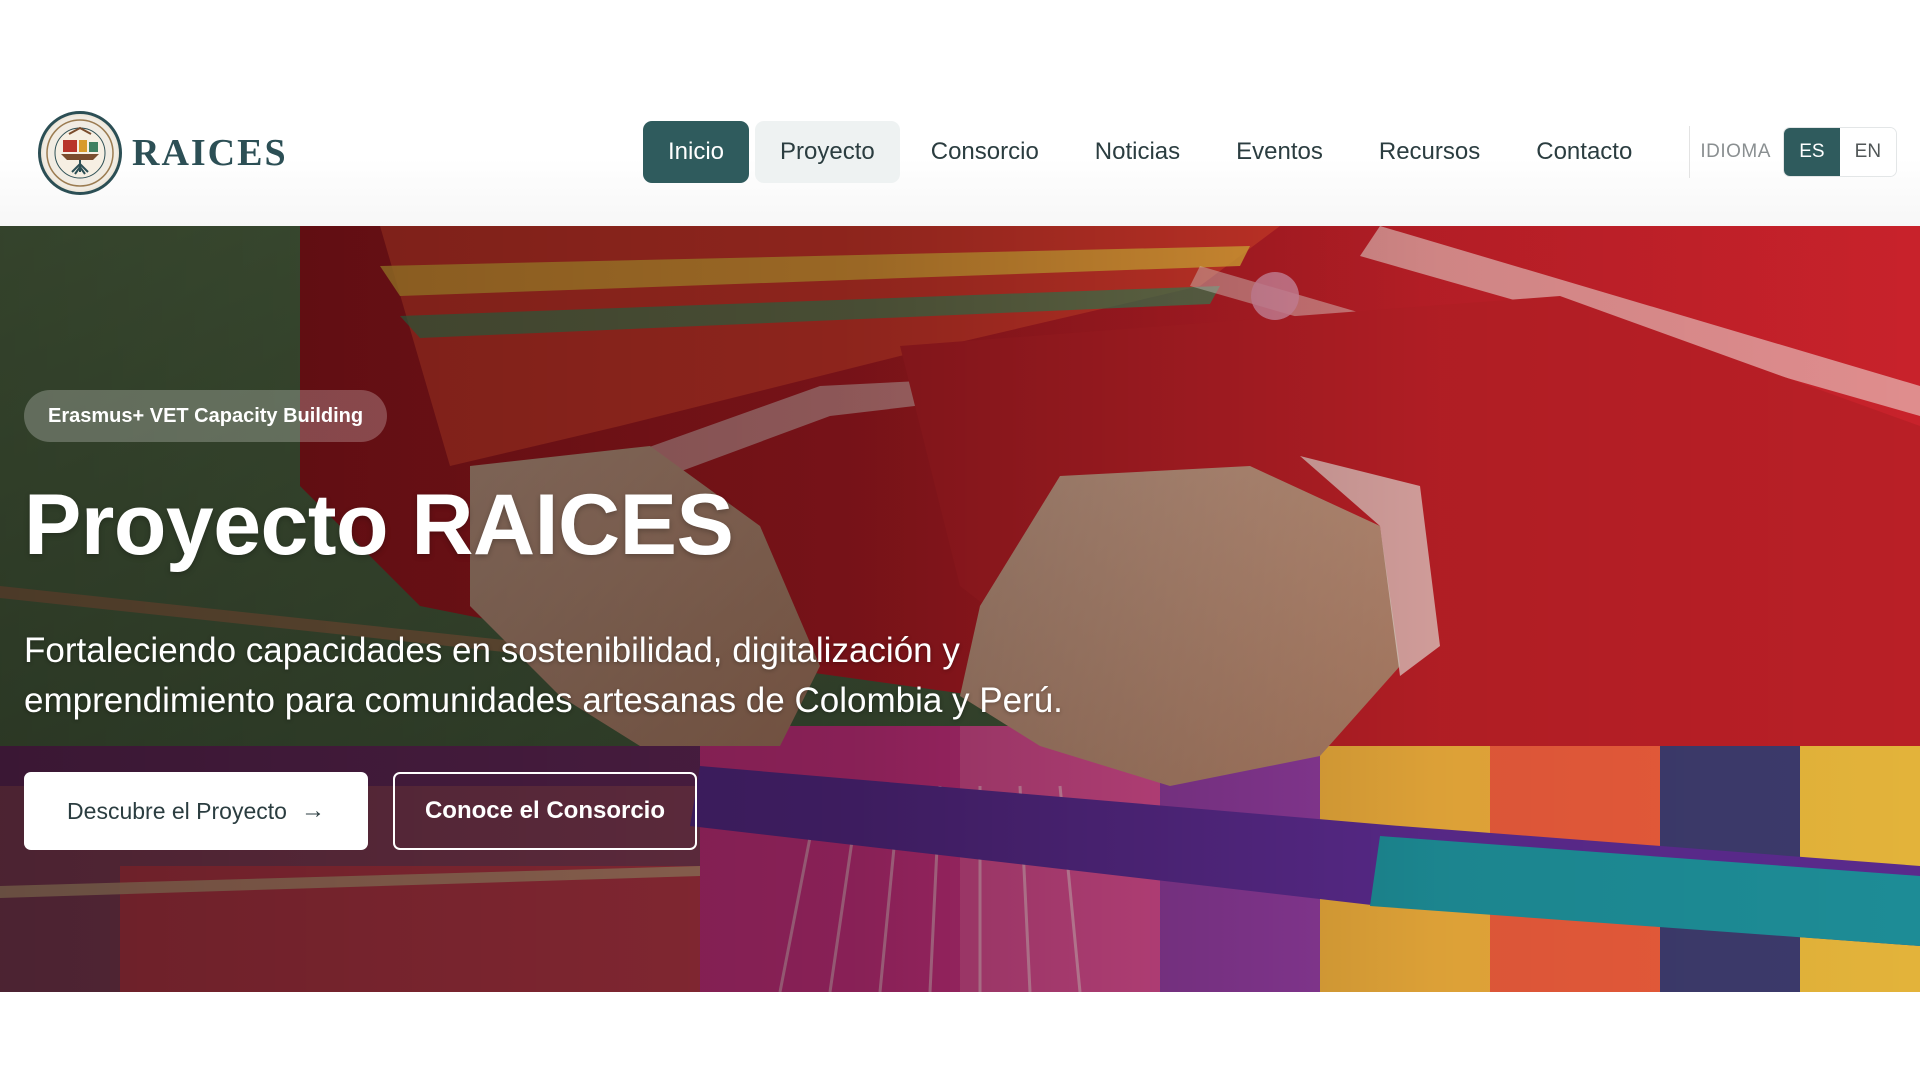 This screenshot has height=1080, width=1920. Describe the element at coordinates (1867, 152) in the screenshot. I see `language-option-en: EN` at that location.